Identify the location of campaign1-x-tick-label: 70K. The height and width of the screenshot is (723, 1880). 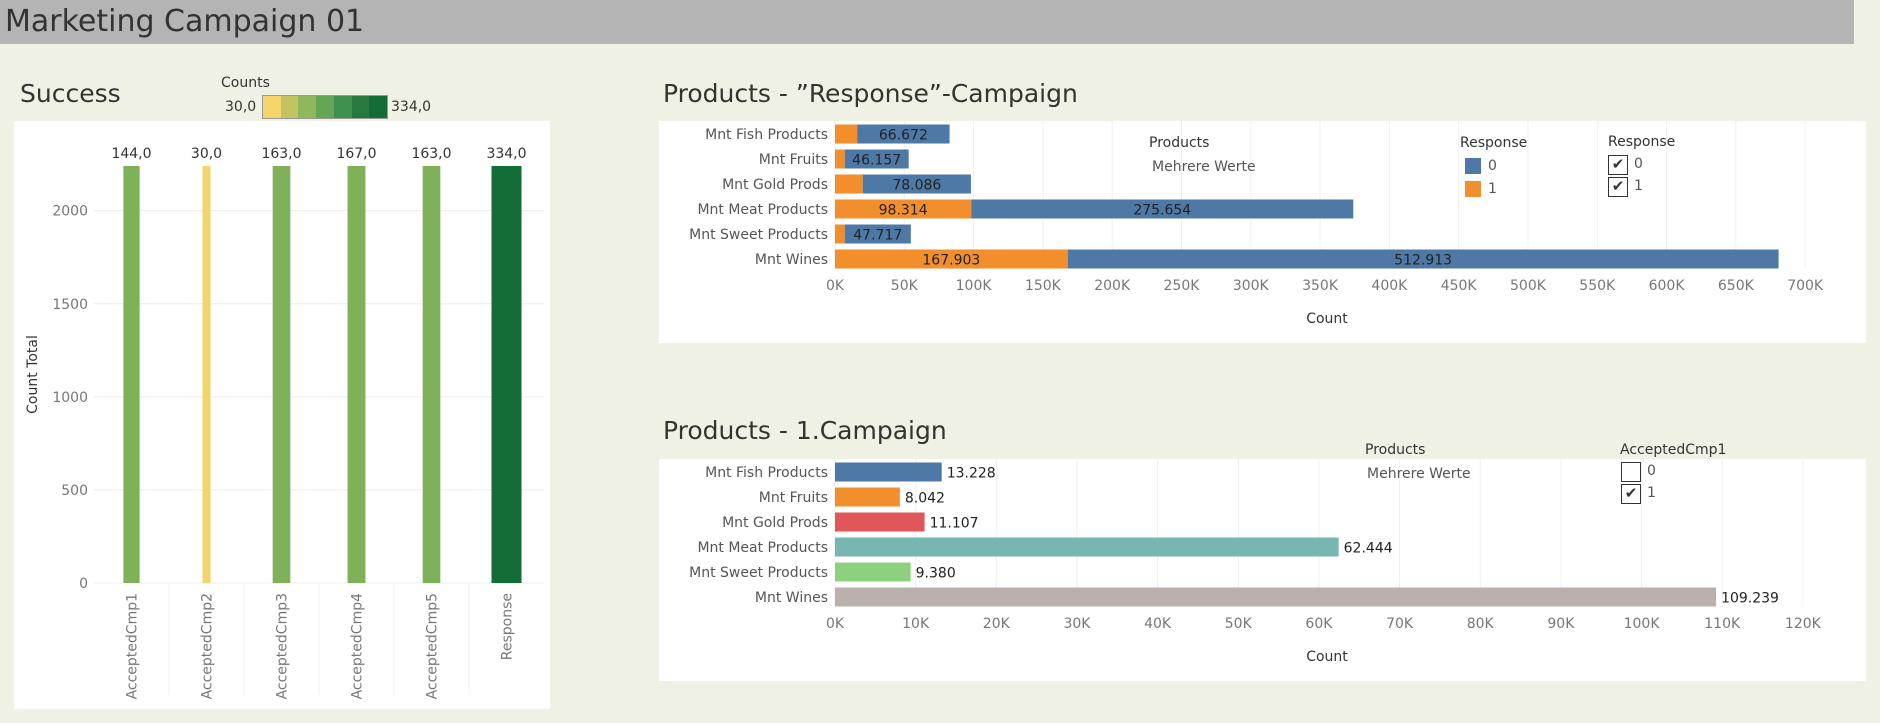
(1400, 624).